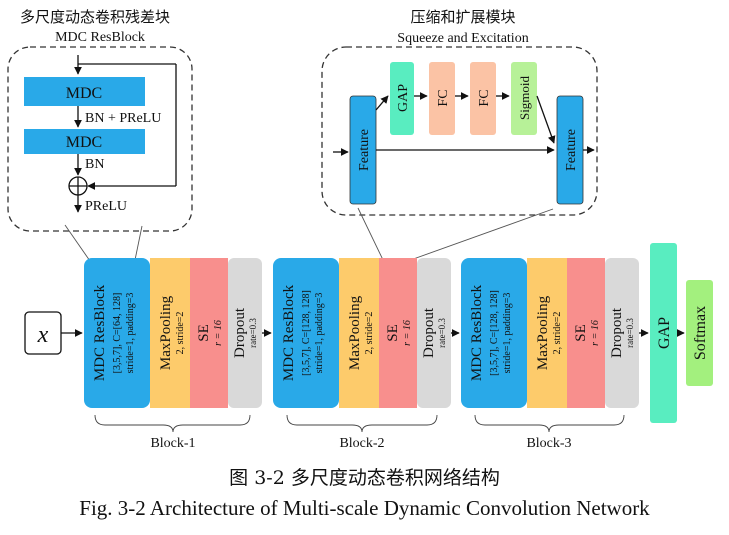 The width and height of the screenshot is (729, 535). What do you see at coordinates (240, 332) in the screenshot?
I see `block-1-drop-title: Dropout` at bounding box center [240, 332].